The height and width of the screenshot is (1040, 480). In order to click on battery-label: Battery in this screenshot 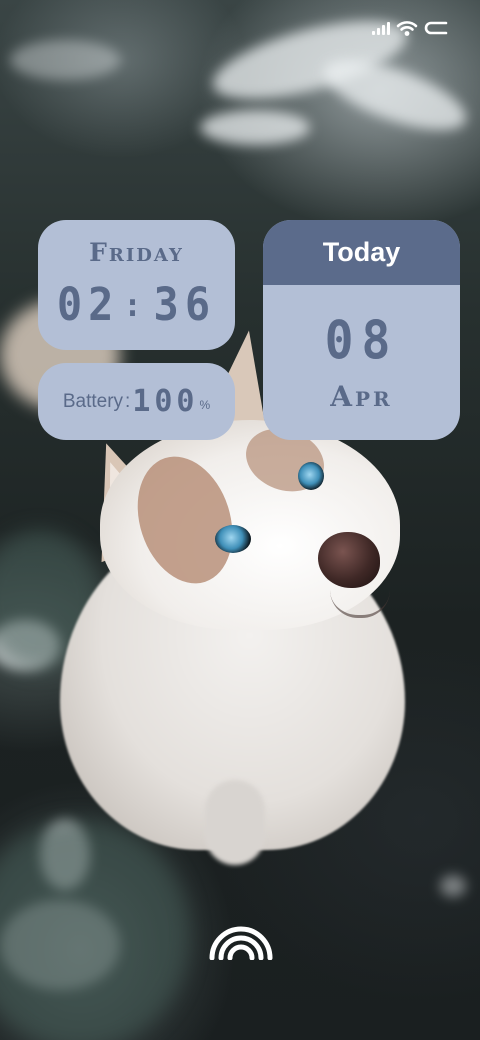, I will do `click(93, 401)`.